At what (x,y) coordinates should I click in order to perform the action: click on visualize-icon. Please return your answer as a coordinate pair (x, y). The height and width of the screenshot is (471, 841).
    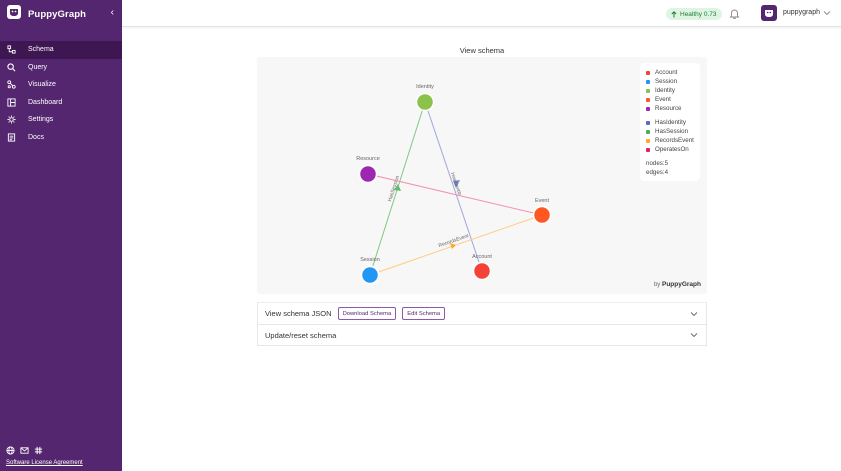
    Looking at the image, I should click on (11, 84).